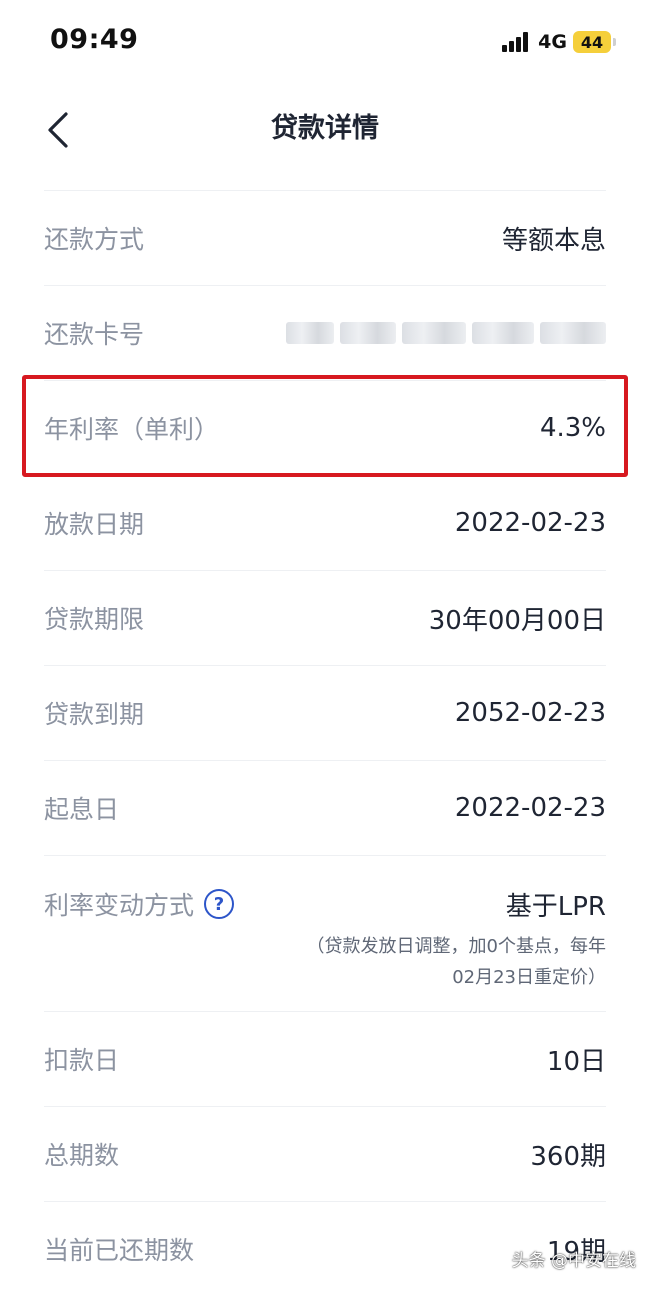  I want to click on row-label: 放款日期, so click(94, 524).